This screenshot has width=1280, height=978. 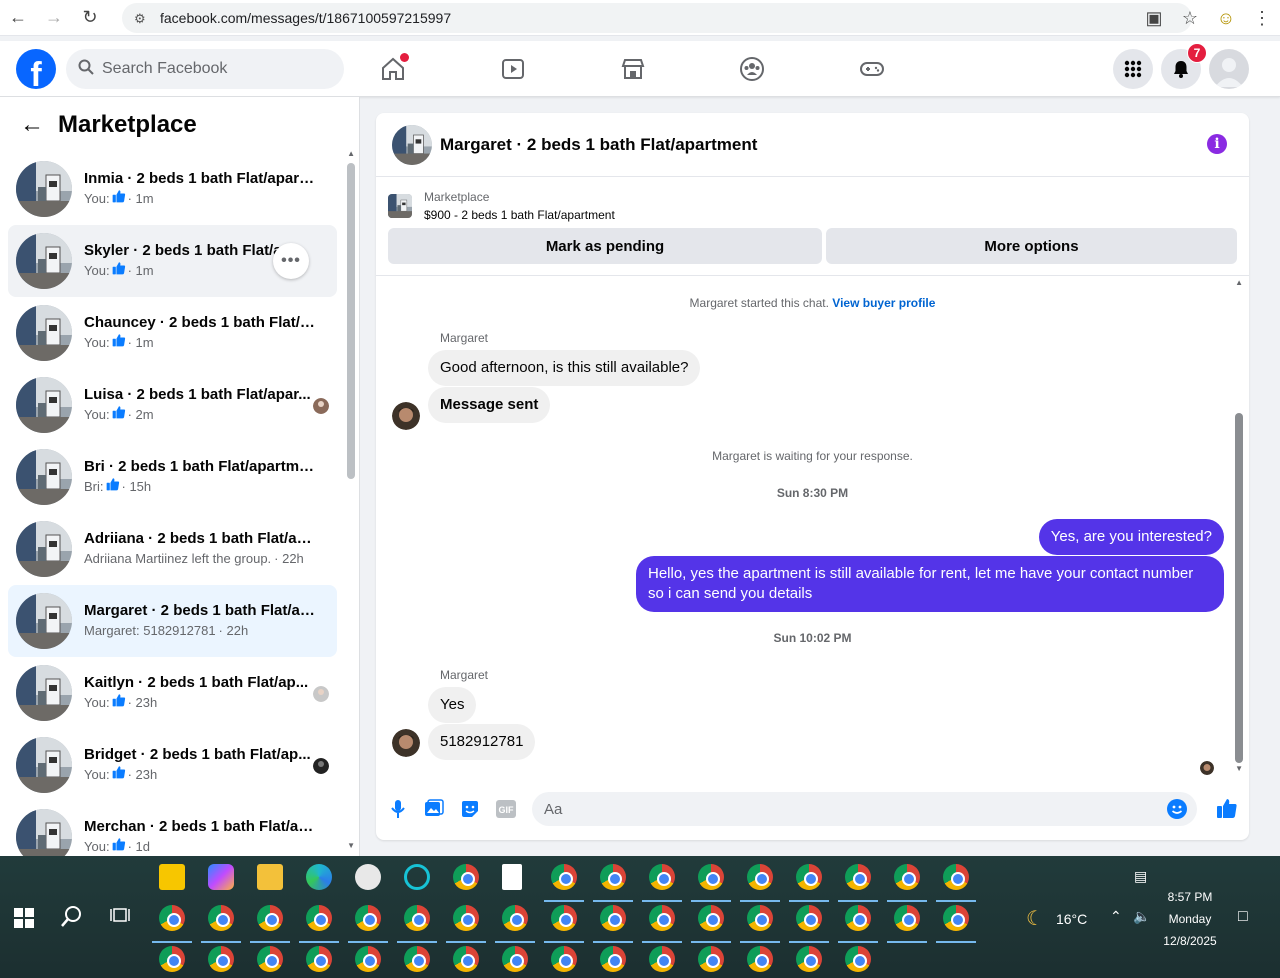 I want to click on sticky-notes-app-icon, so click(x=172, y=877).